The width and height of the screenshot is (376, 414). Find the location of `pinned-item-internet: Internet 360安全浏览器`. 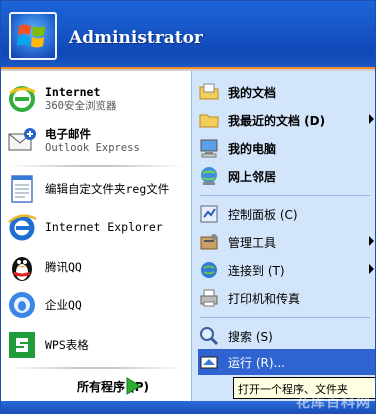

pinned-item-internet: Internet 360安全浏览器 is located at coordinates (97, 99).